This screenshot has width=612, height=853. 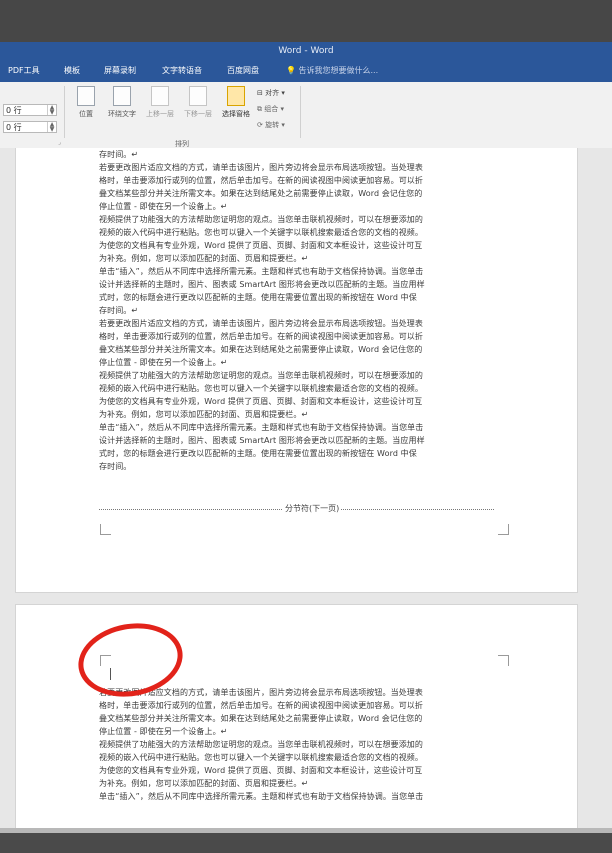 What do you see at coordinates (306, 21) in the screenshot?
I see `os-top-bar` at bounding box center [306, 21].